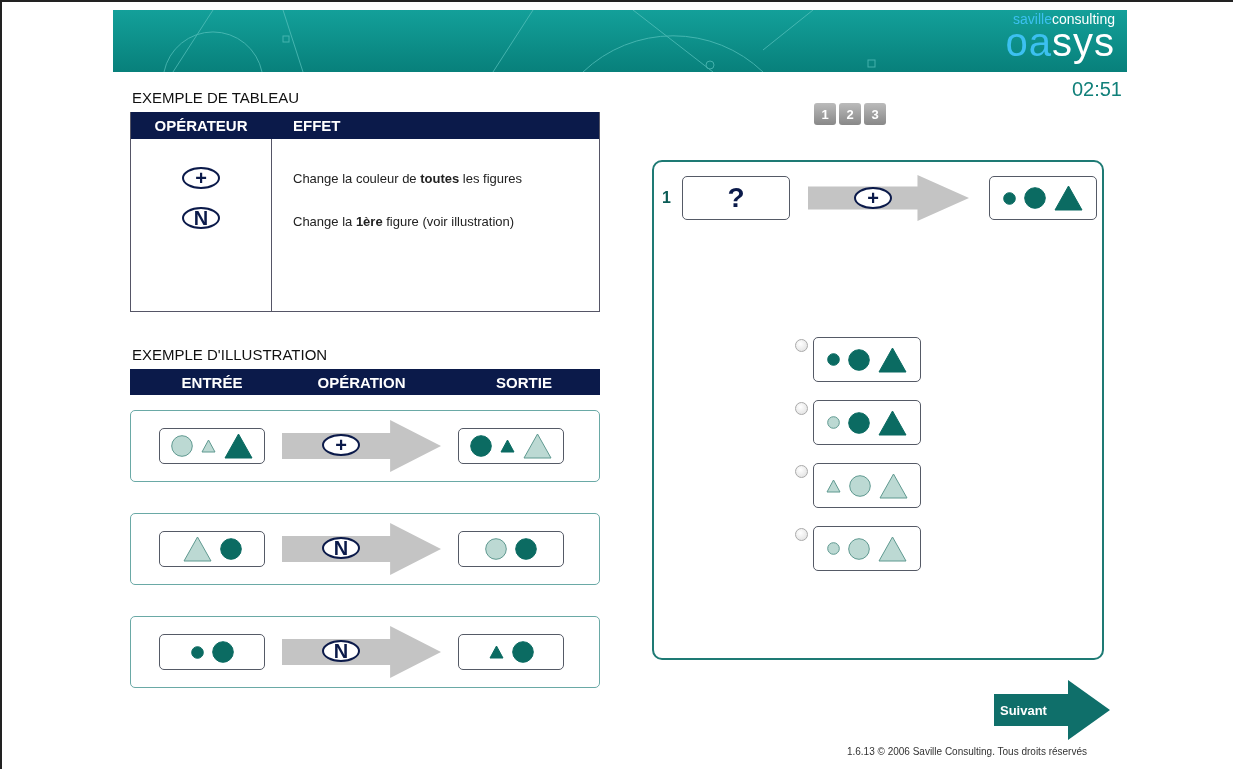  Describe the element at coordinates (201, 218) in the screenshot. I see `operator-symbol: N` at that location.